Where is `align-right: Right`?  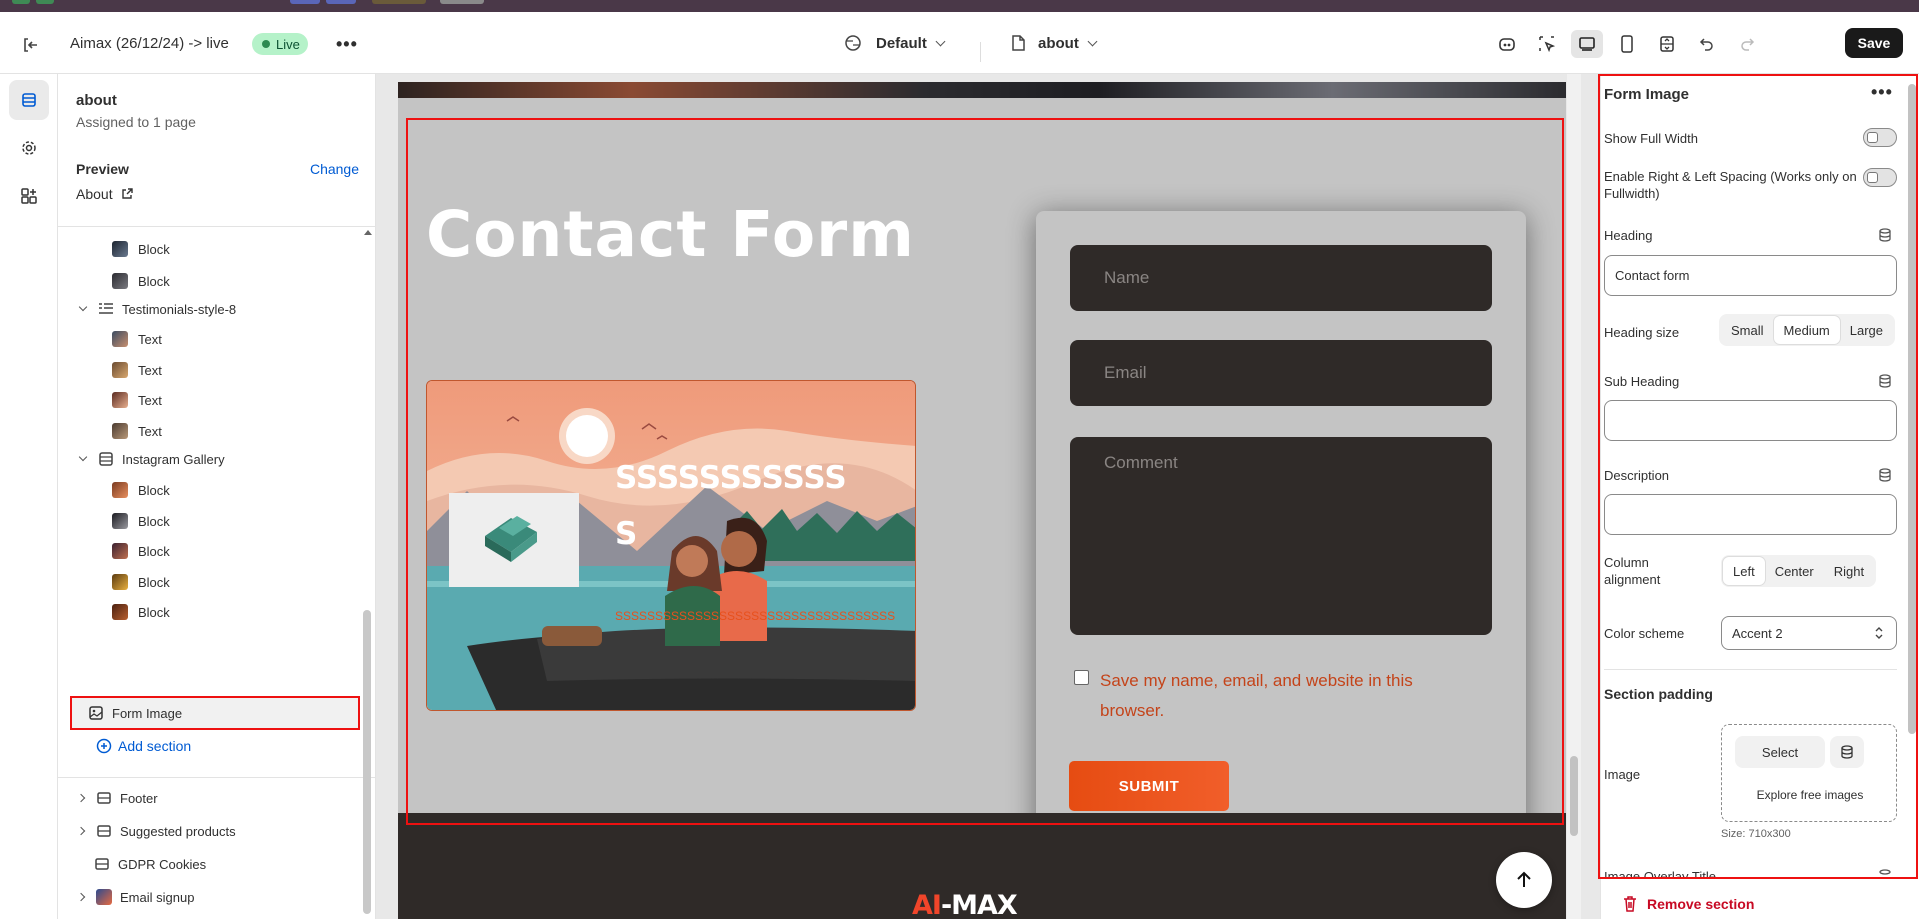
align-right: Right is located at coordinates (1849, 571).